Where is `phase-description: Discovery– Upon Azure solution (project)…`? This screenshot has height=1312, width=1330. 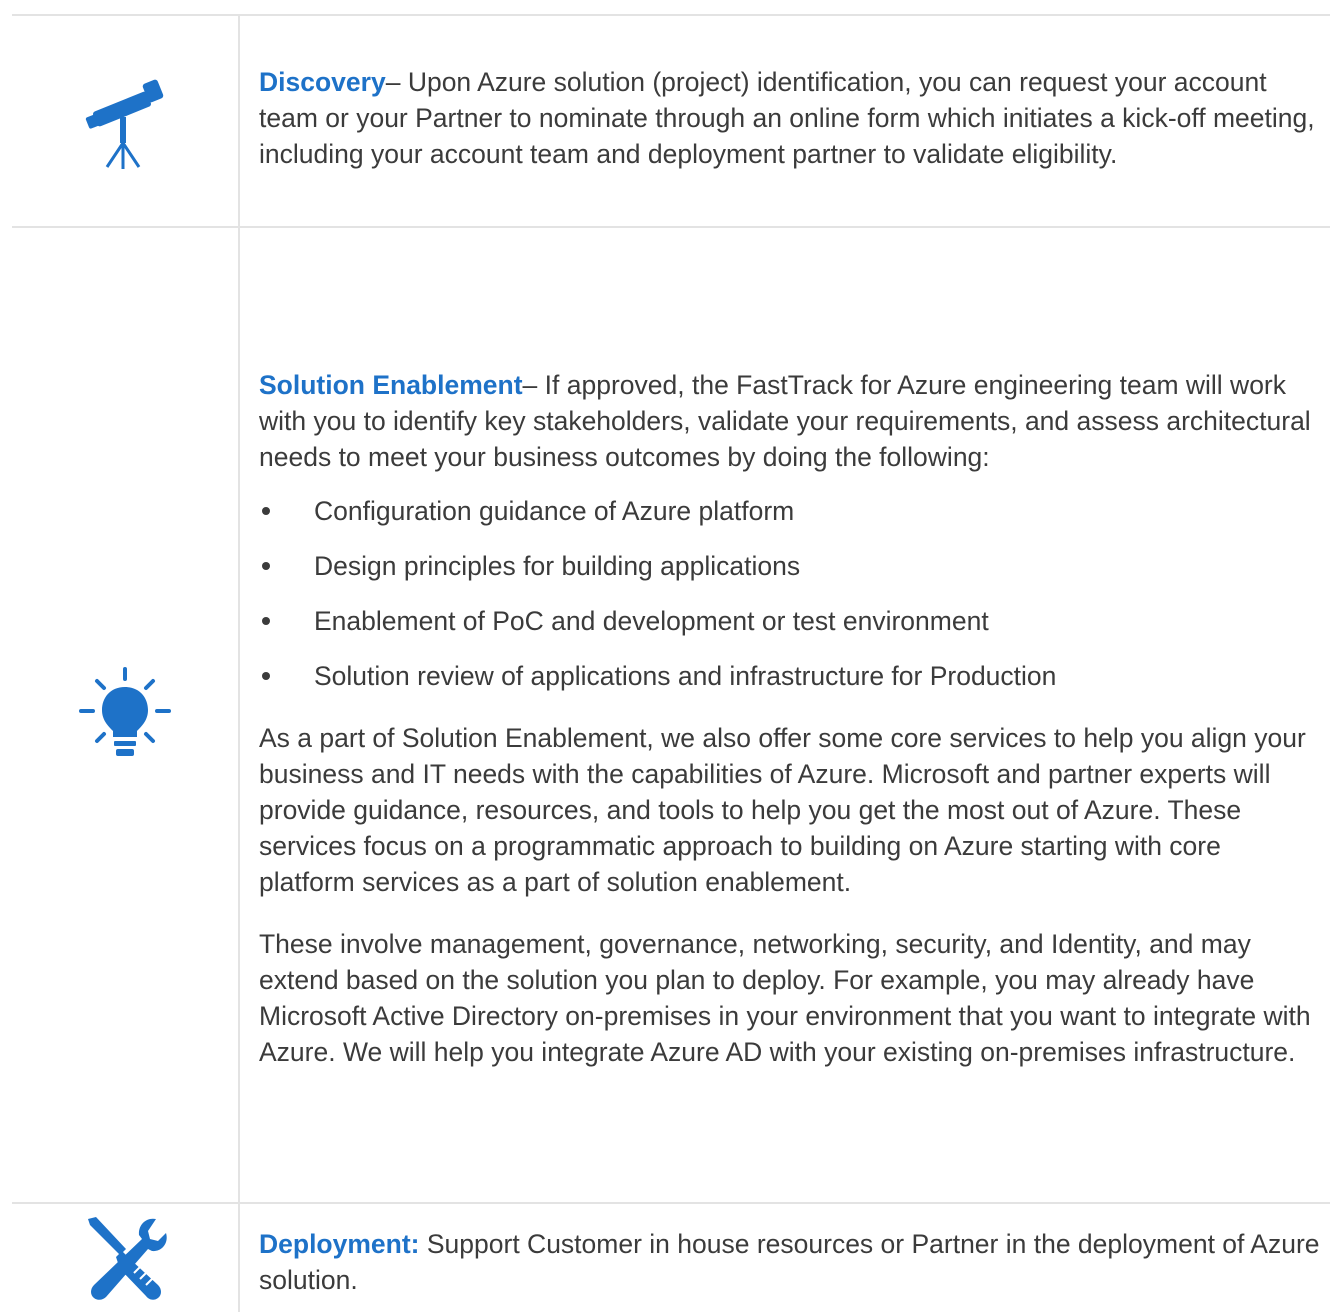
phase-description: Discovery– Upon Azure solution (project)… is located at coordinates (790, 118).